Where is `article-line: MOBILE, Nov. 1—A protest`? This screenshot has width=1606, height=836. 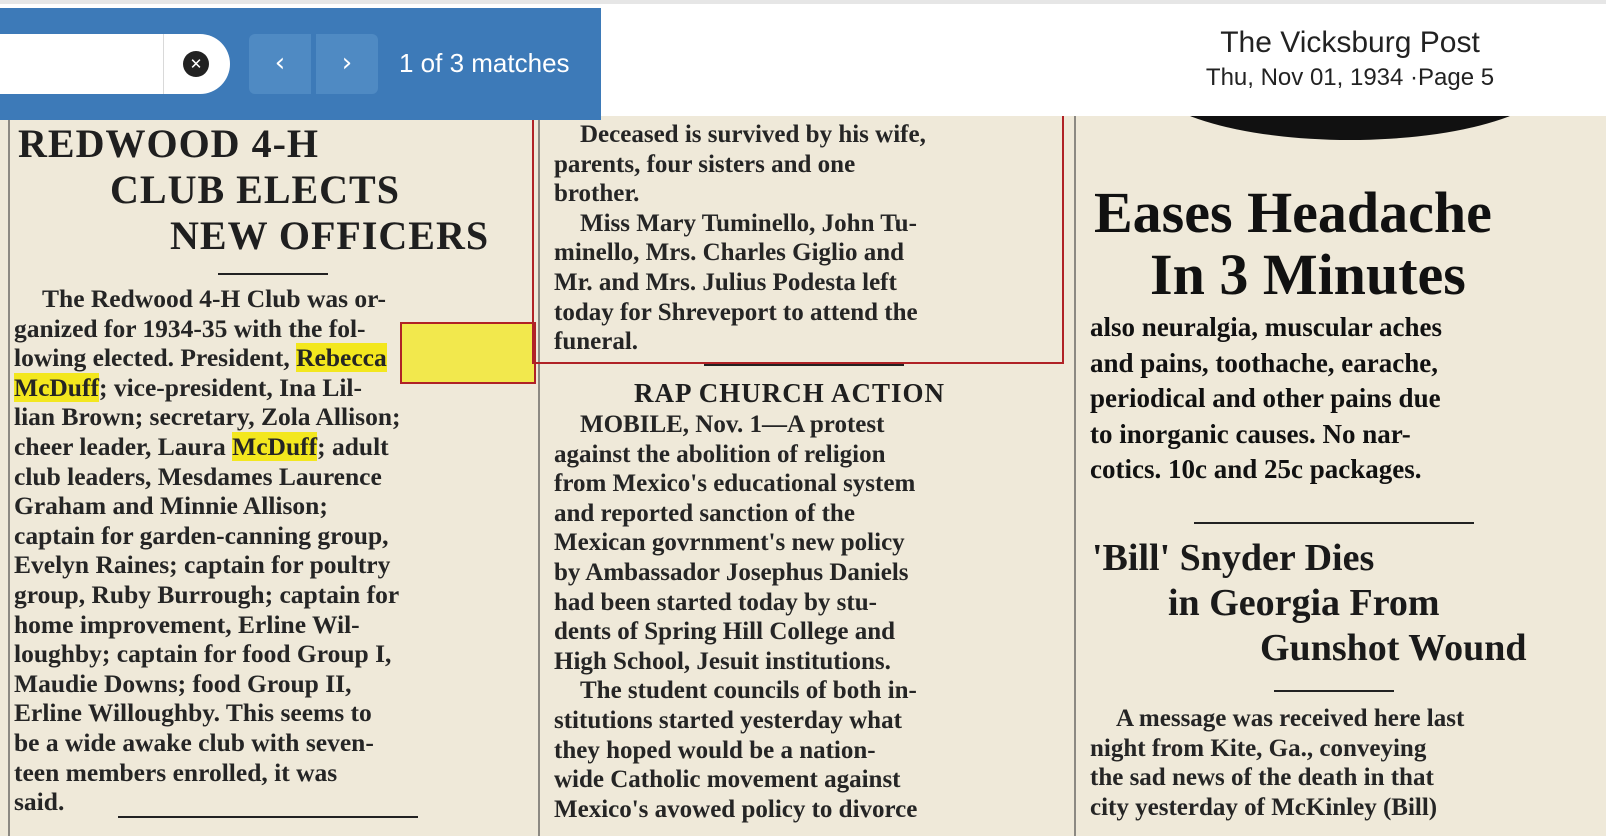 article-line: MOBILE, Nov. 1—A protest is located at coordinates (732, 424).